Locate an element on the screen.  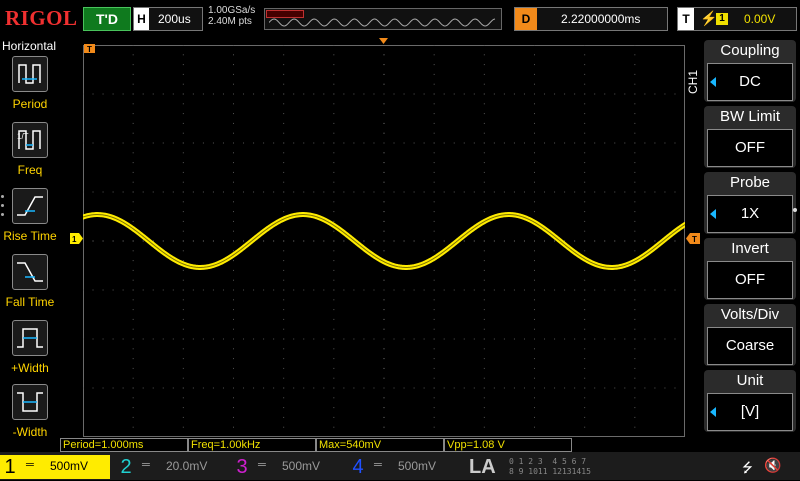
trigger-level: 0.00V is located at coordinates (760, 19).